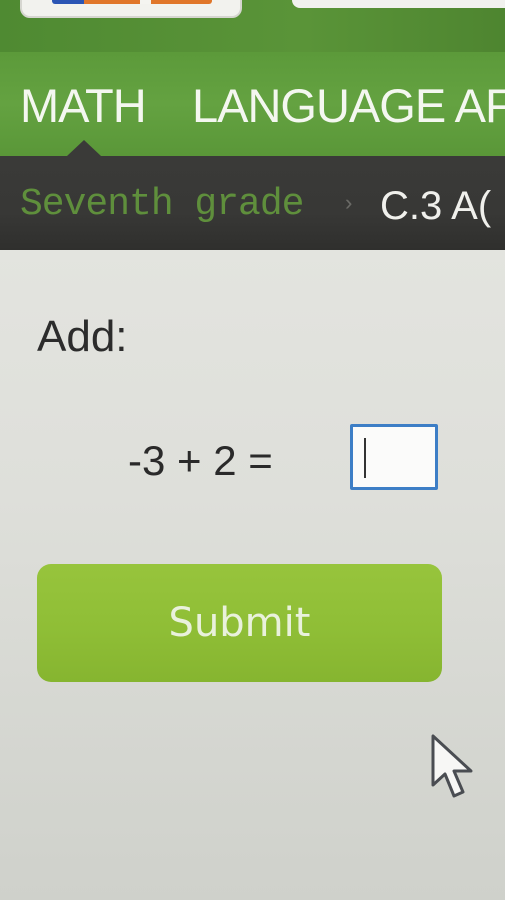 The width and height of the screenshot is (505, 900). What do you see at coordinates (252, 26) in the screenshot?
I see `header-bar` at bounding box center [252, 26].